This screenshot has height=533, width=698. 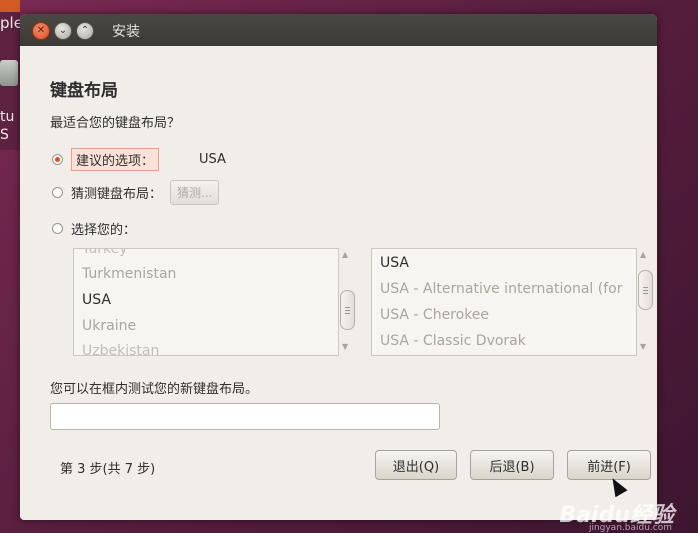 I want to click on close-icon: ✕, so click(x=41, y=31).